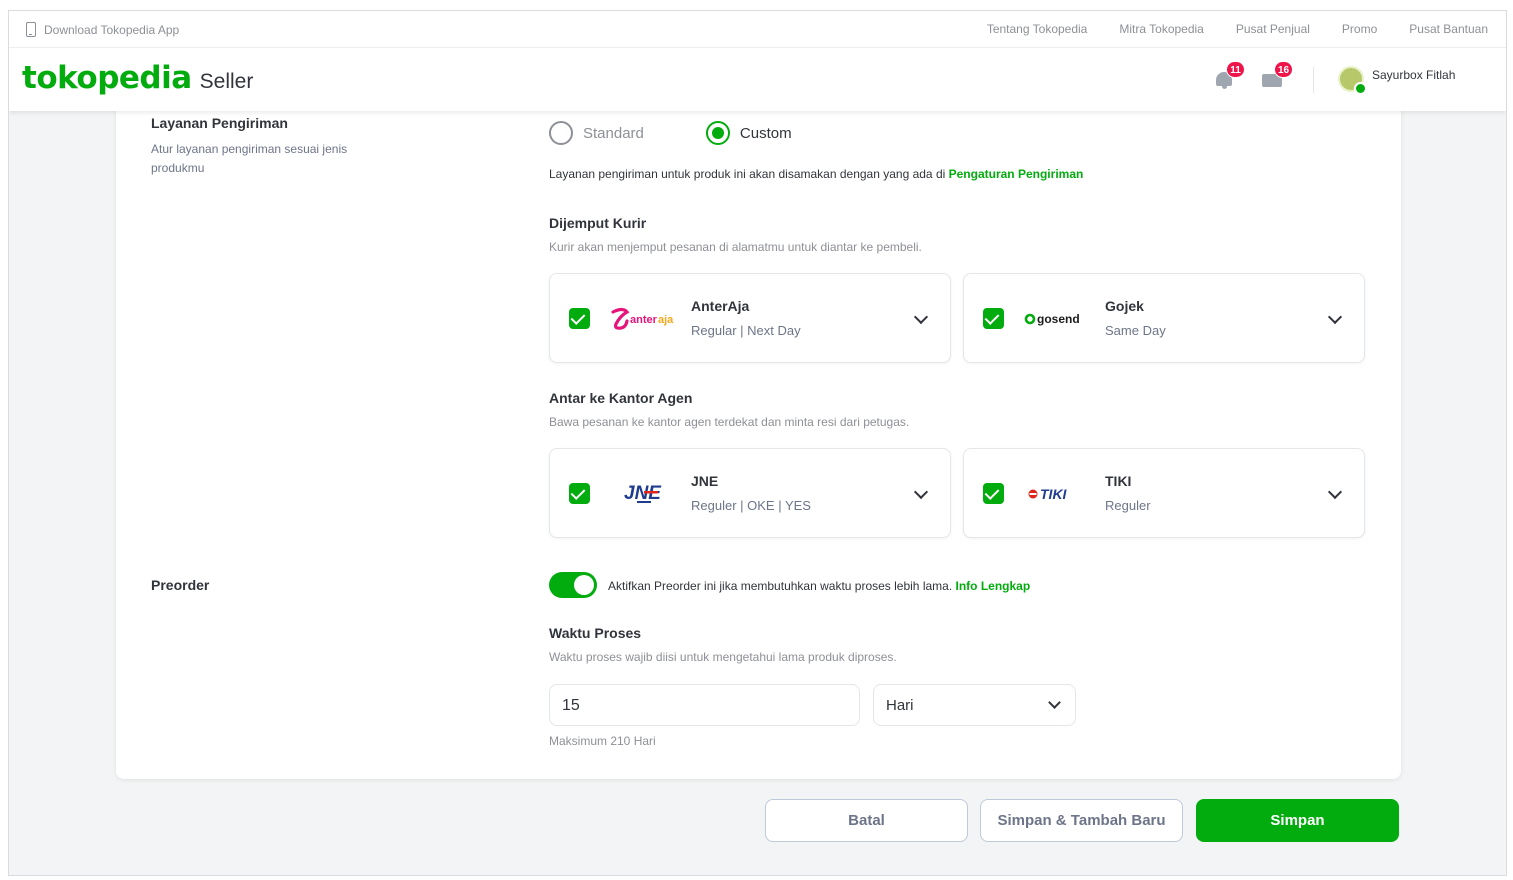 This screenshot has width=1513, height=880. Describe the element at coordinates (571, 705) in the screenshot. I see `process-time-value: 15` at that location.